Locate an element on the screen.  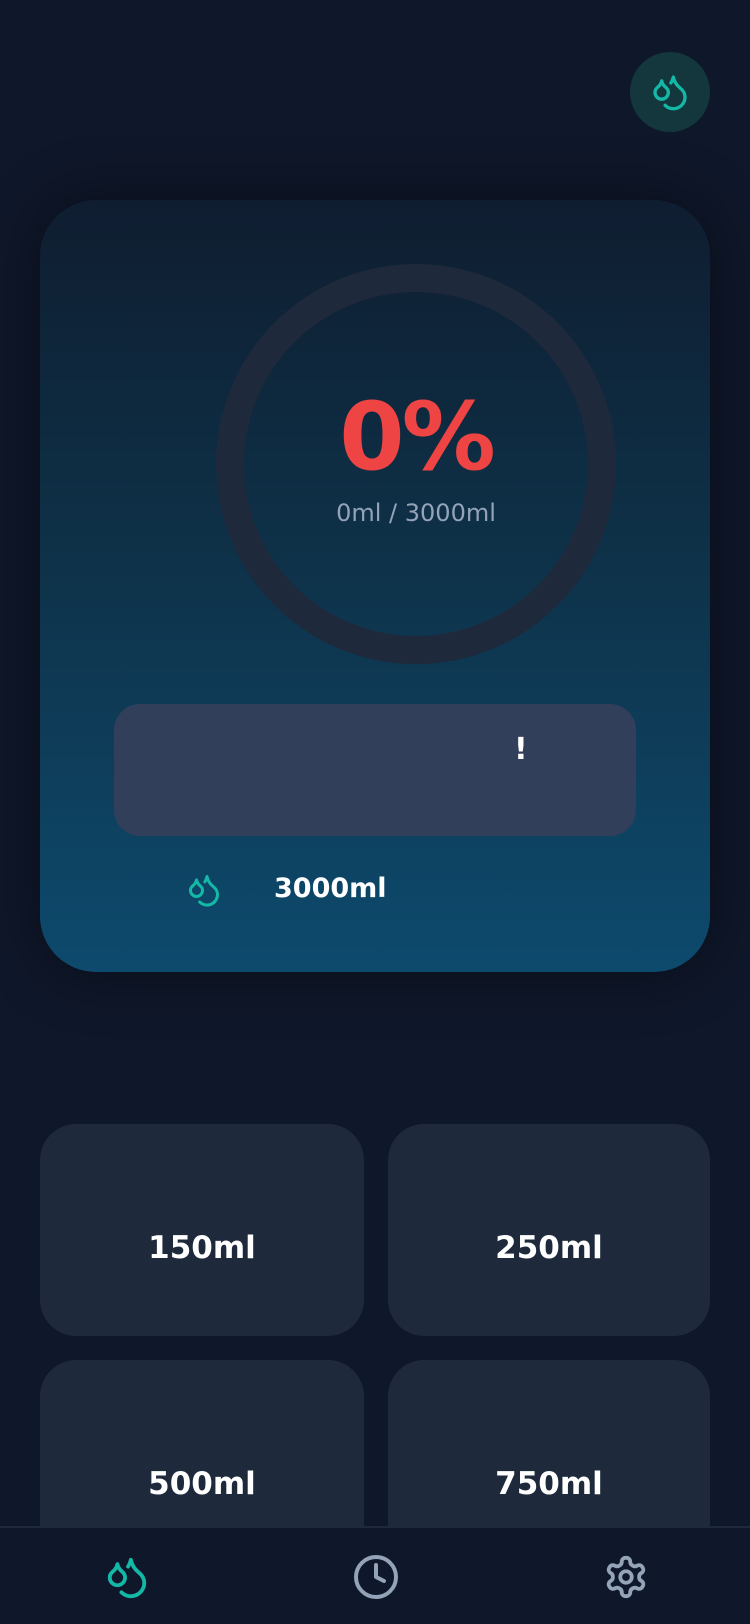
daily-goal-label: 3000ml is located at coordinates (330, 888).